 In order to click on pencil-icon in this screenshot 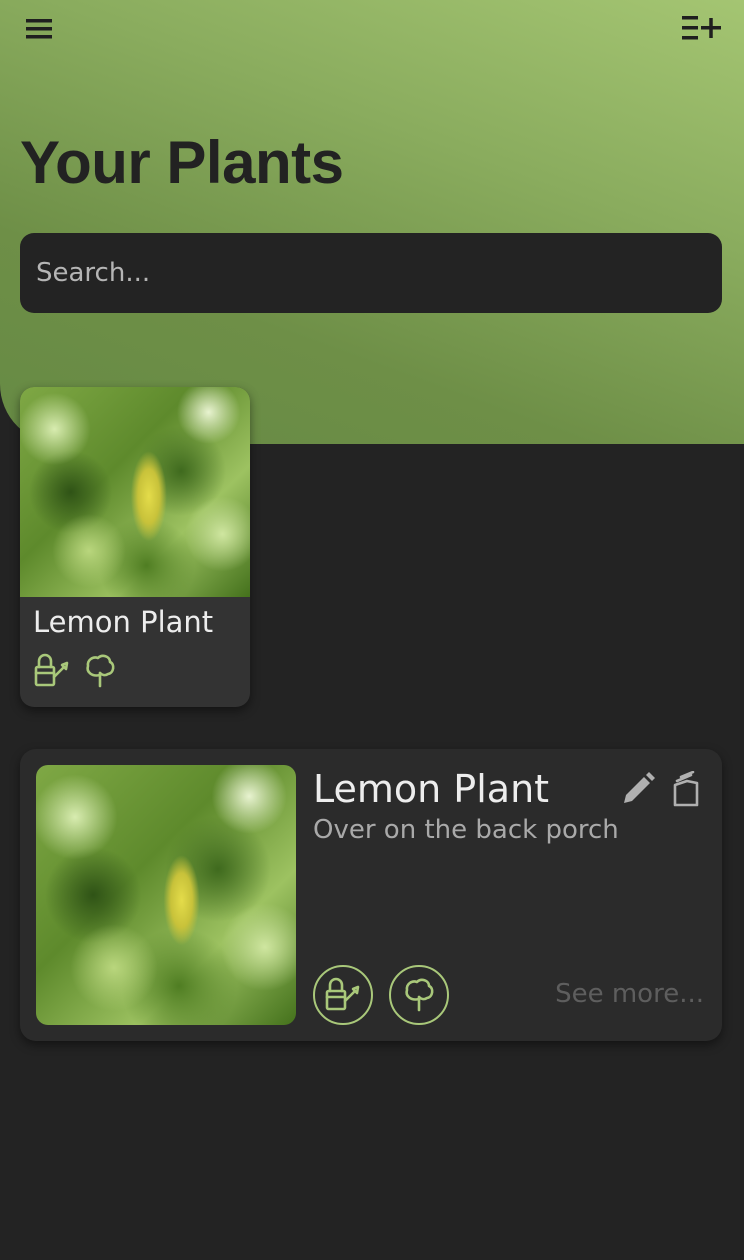, I will do `click(639, 787)`.